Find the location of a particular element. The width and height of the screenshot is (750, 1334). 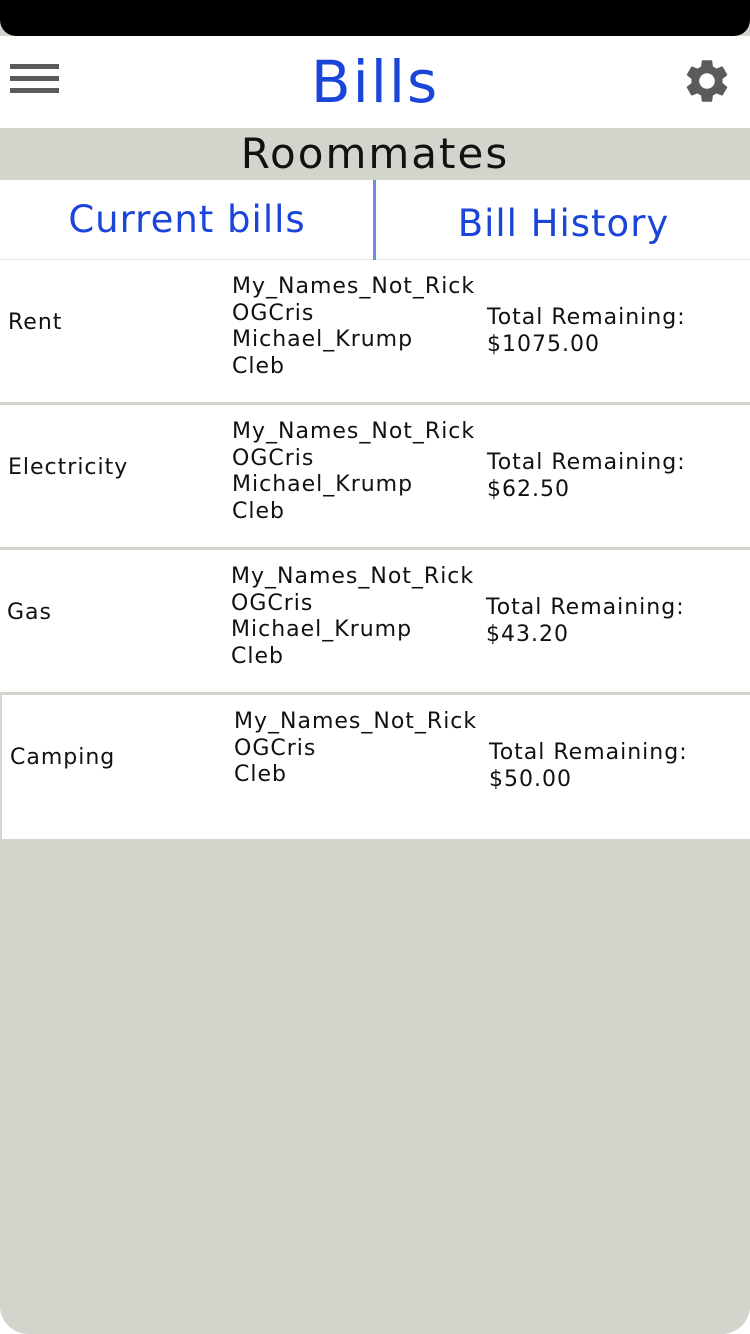

total-amount: $1075.00 is located at coordinates (543, 344).